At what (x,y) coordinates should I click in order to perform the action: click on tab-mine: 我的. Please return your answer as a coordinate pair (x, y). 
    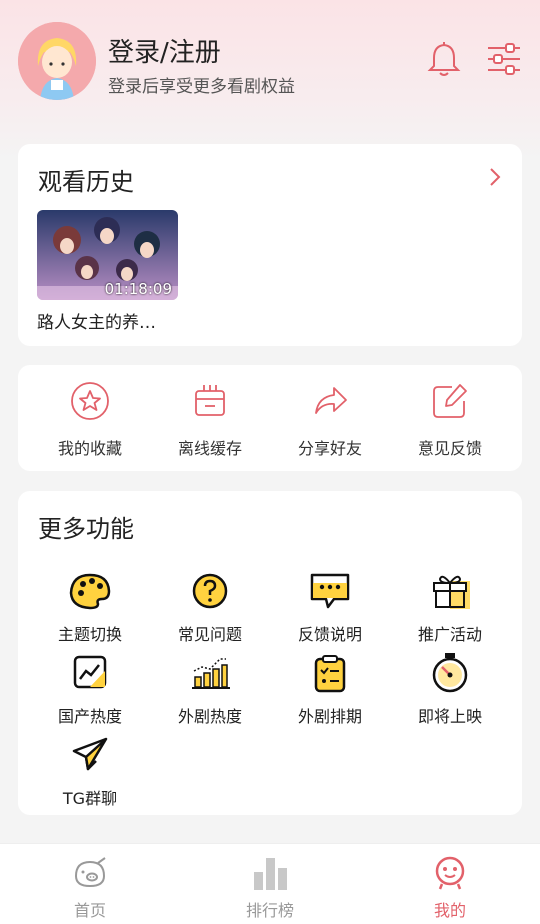
    Looking at the image, I should click on (450, 884).